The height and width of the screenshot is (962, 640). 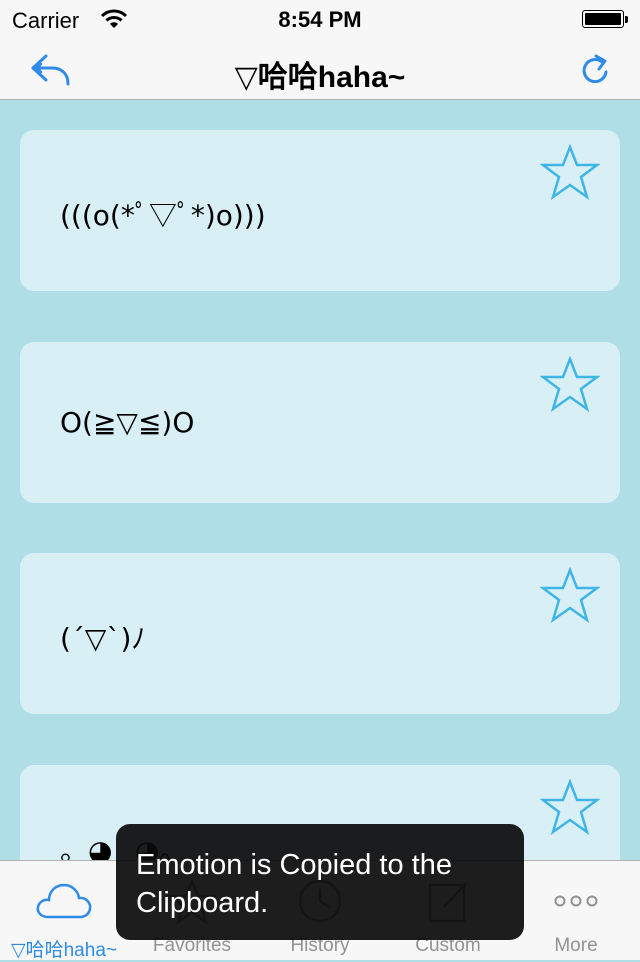 What do you see at coordinates (64, 901) in the screenshot?
I see `cloud-icon` at bounding box center [64, 901].